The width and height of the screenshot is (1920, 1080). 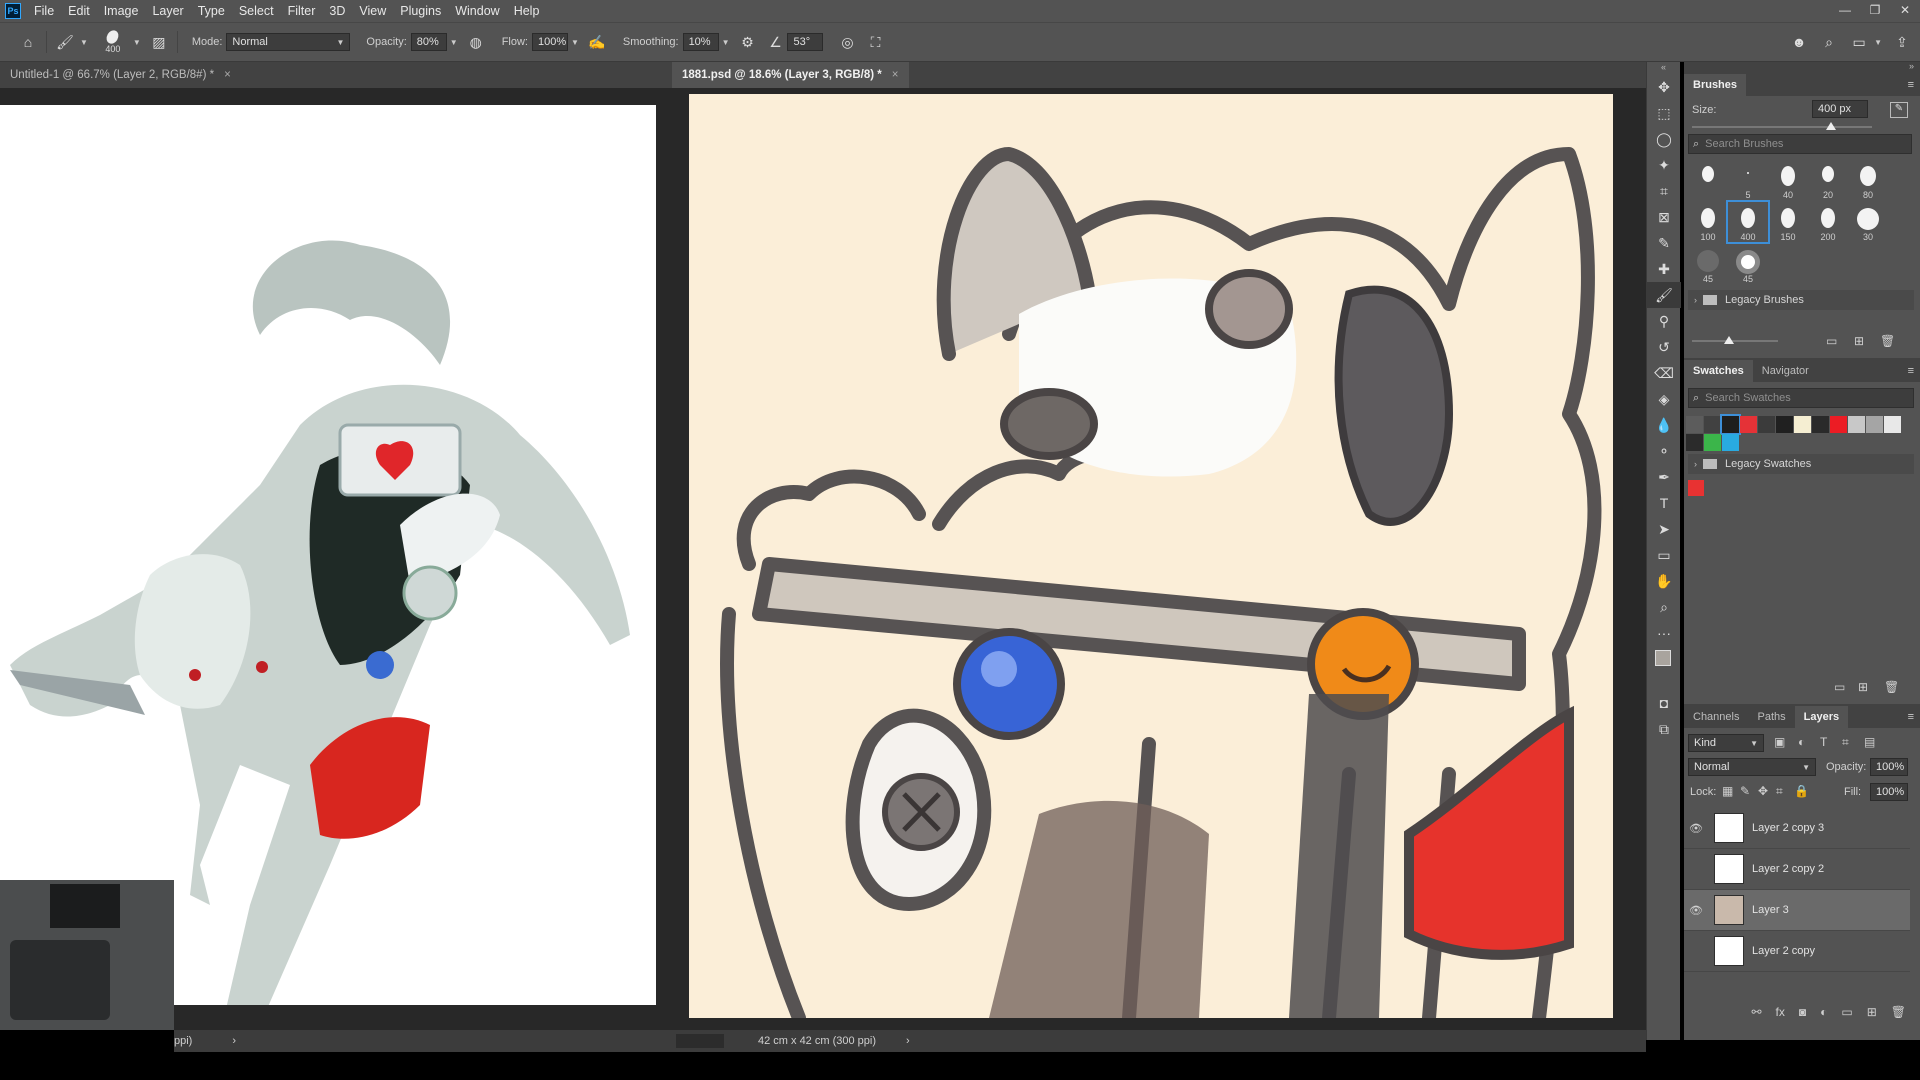 What do you see at coordinates (211, 11) in the screenshot?
I see `menu-type: Type` at bounding box center [211, 11].